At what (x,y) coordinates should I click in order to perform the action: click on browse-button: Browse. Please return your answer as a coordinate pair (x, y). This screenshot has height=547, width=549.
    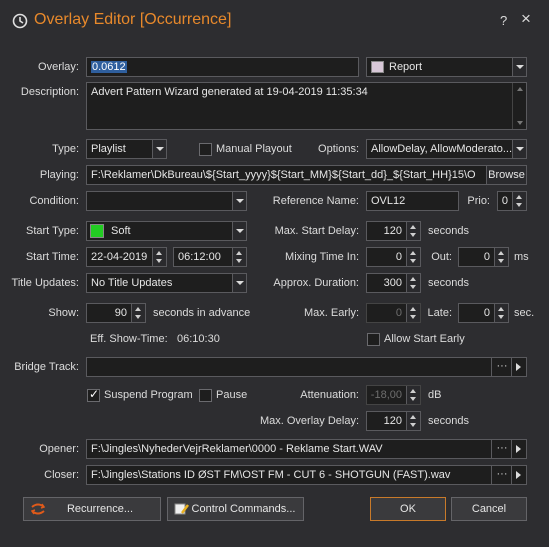
    Looking at the image, I should click on (506, 175).